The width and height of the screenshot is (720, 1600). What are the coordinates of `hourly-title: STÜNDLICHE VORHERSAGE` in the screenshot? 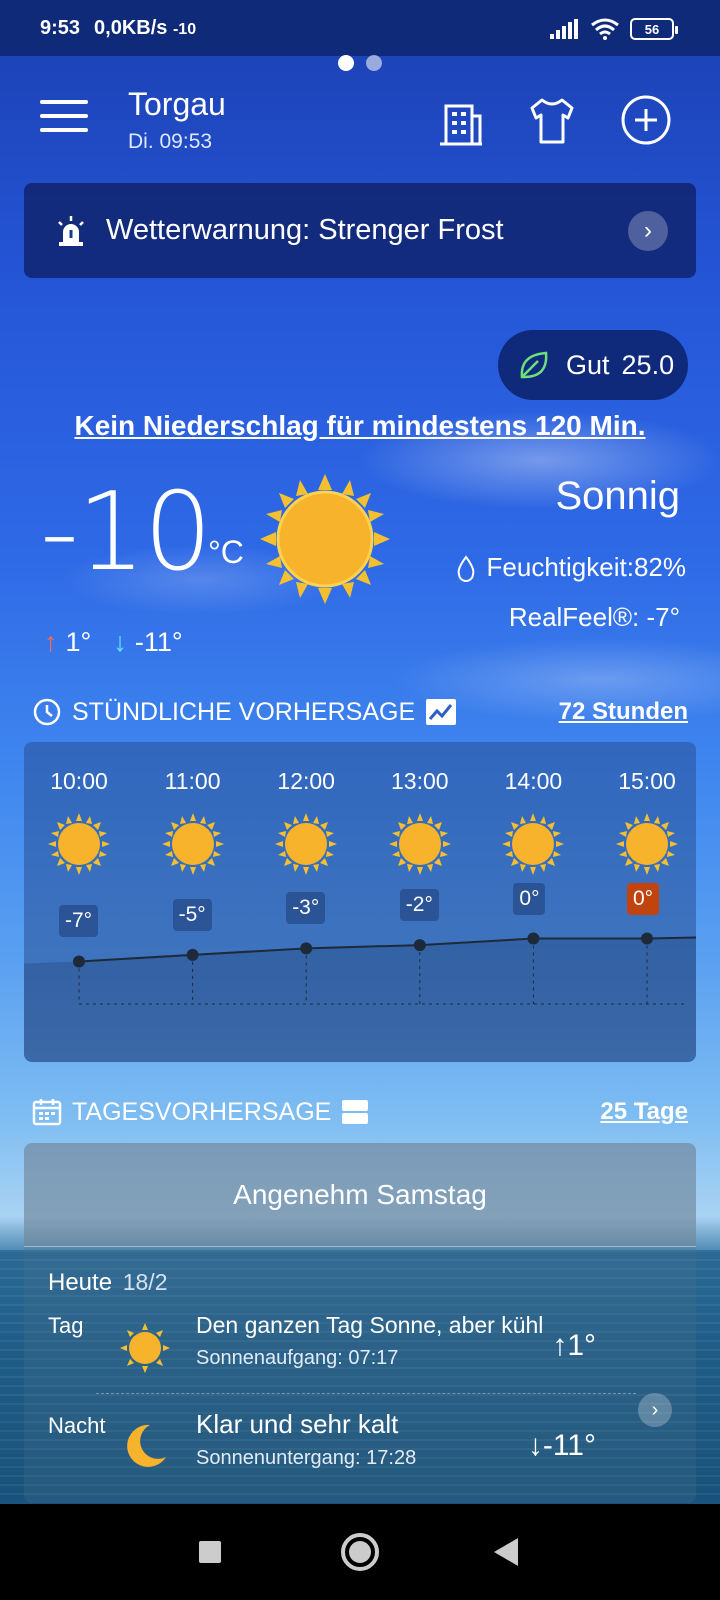 It's located at (244, 711).